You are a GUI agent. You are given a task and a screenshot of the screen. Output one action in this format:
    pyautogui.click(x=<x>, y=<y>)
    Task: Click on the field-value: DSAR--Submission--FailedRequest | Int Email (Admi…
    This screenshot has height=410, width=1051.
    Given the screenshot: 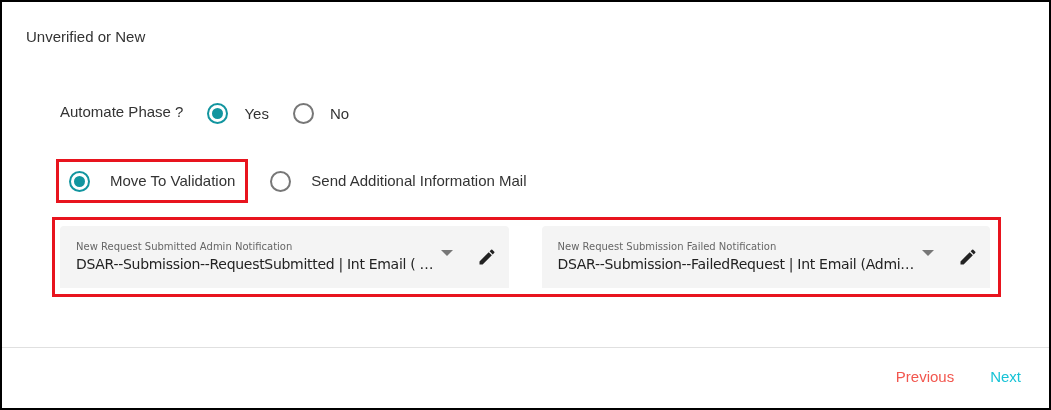 What is the action you would take?
    pyautogui.click(x=735, y=265)
    